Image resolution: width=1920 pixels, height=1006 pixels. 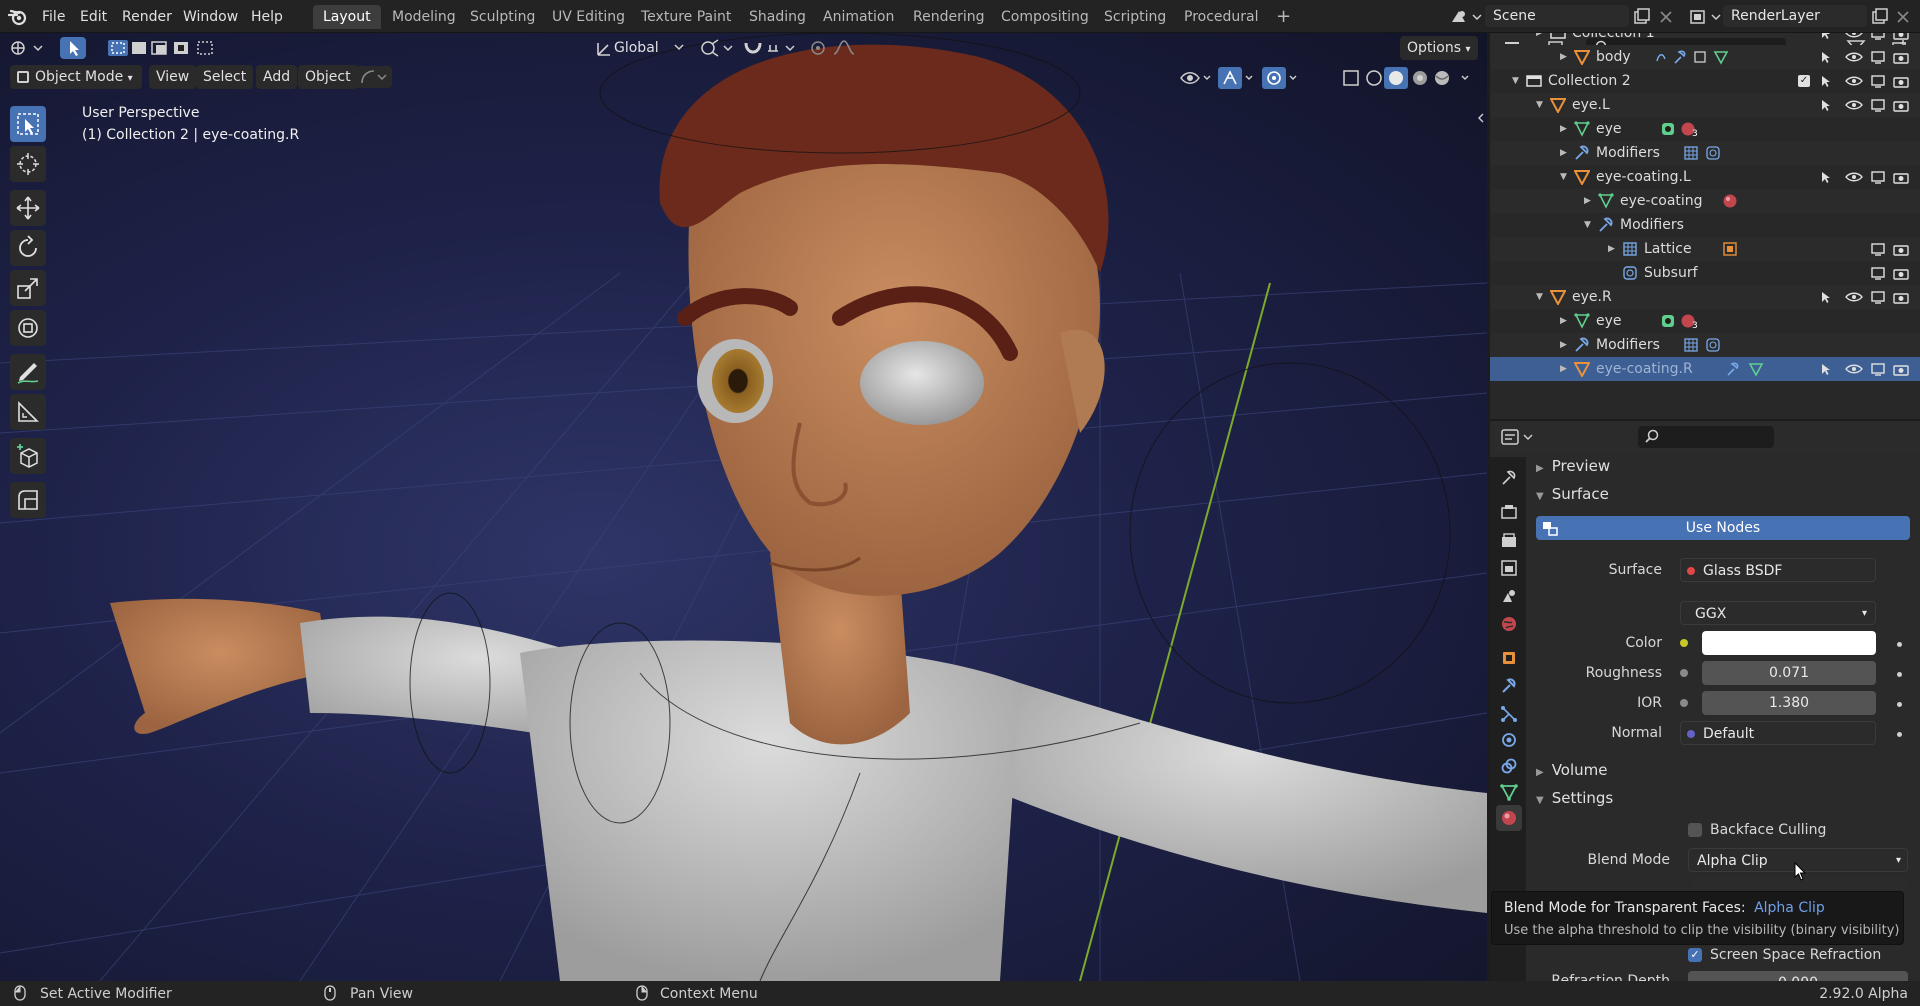 What do you see at coordinates (1705, 17) in the screenshot?
I see `view-layer-browse-icon` at bounding box center [1705, 17].